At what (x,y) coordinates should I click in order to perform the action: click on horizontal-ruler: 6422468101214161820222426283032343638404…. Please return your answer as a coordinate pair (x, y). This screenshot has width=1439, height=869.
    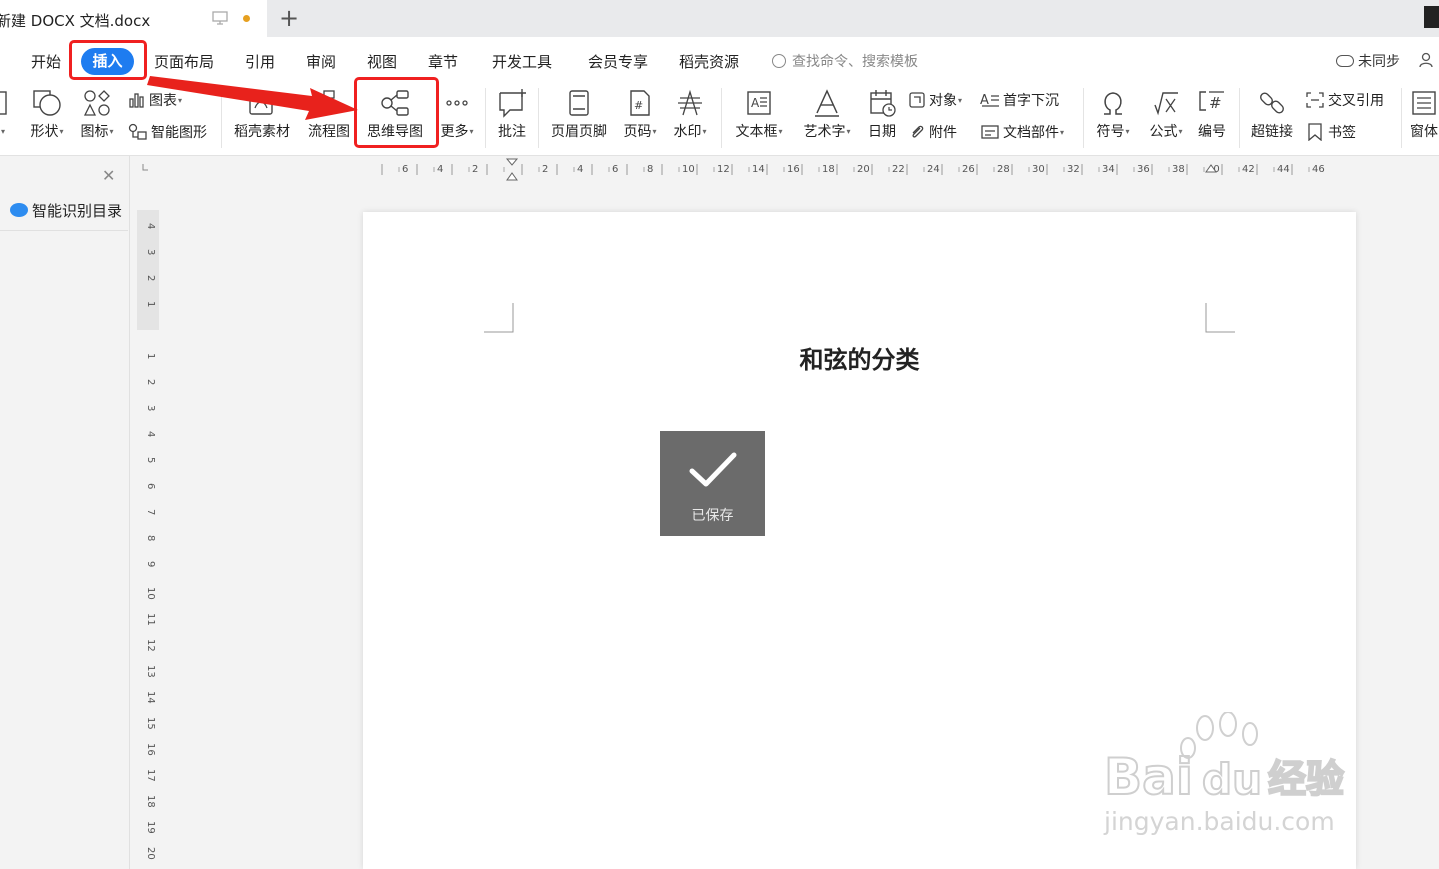
    Looking at the image, I should click on (789, 169).